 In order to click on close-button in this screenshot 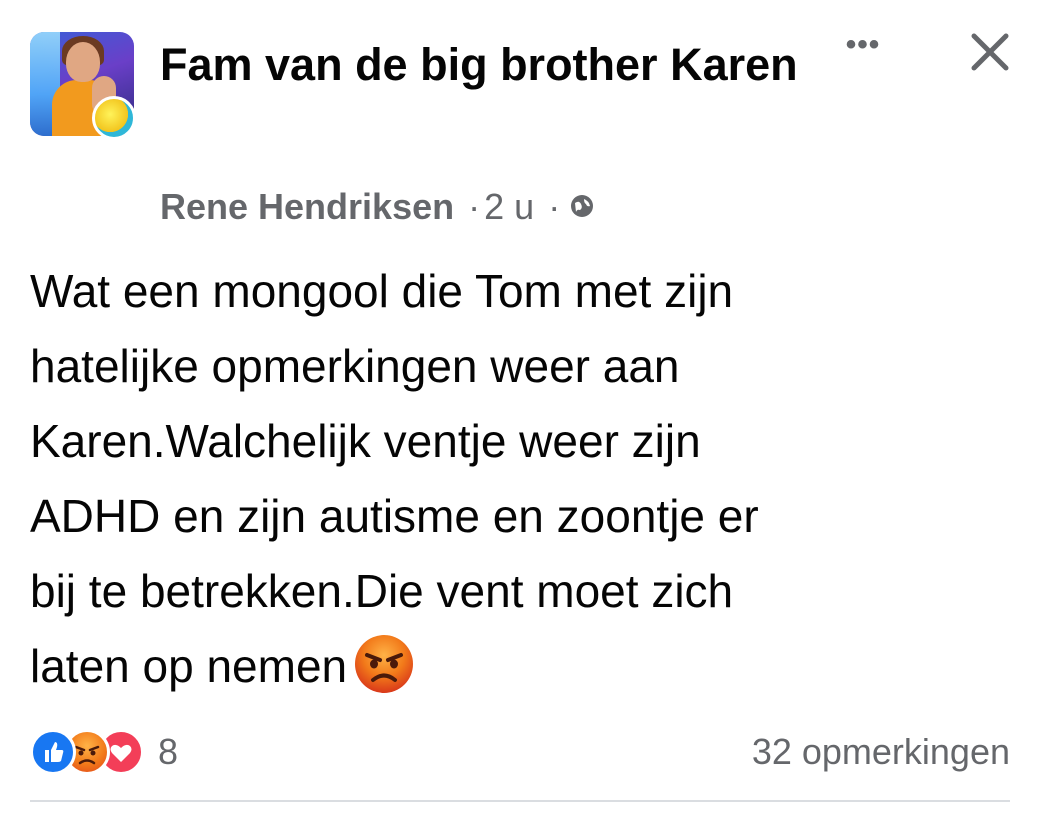, I will do `click(990, 52)`.